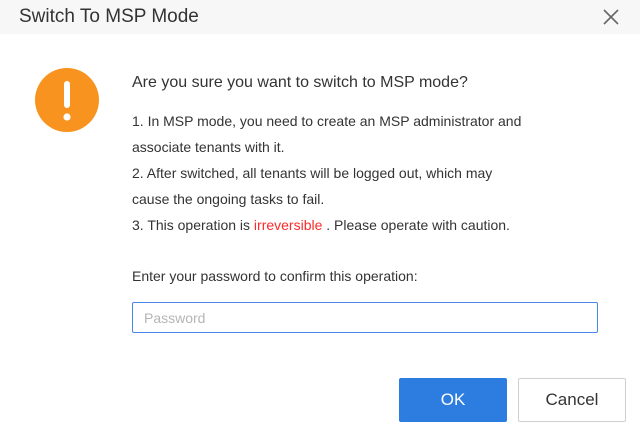 The height and width of the screenshot is (442, 640). Describe the element at coordinates (67, 100) in the screenshot. I see `exclamation-icon` at that location.